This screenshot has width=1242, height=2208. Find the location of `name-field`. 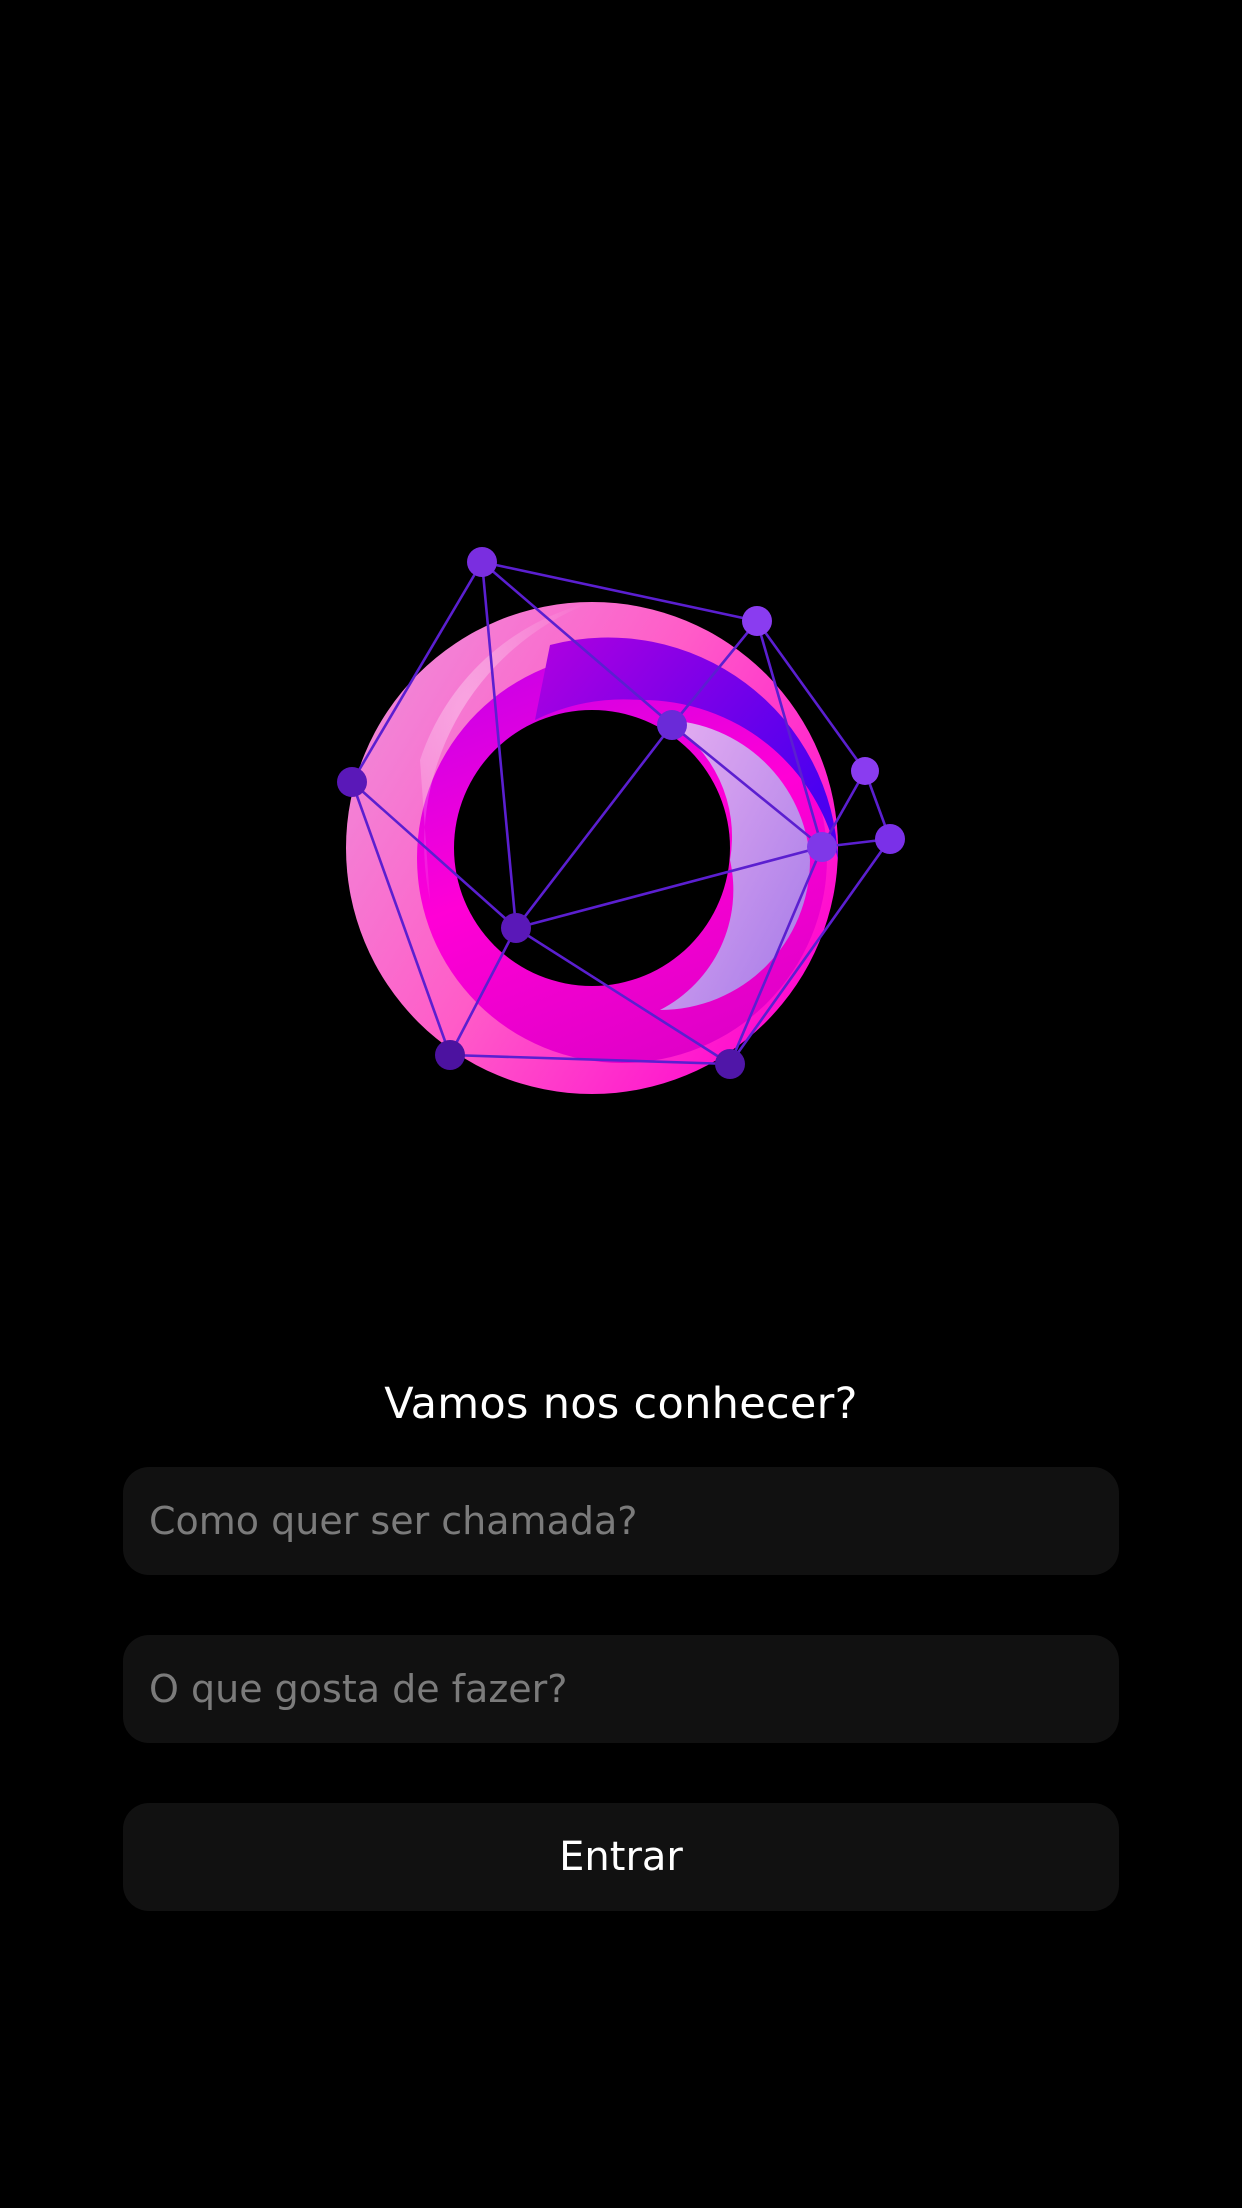

name-field is located at coordinates (621, 1521).